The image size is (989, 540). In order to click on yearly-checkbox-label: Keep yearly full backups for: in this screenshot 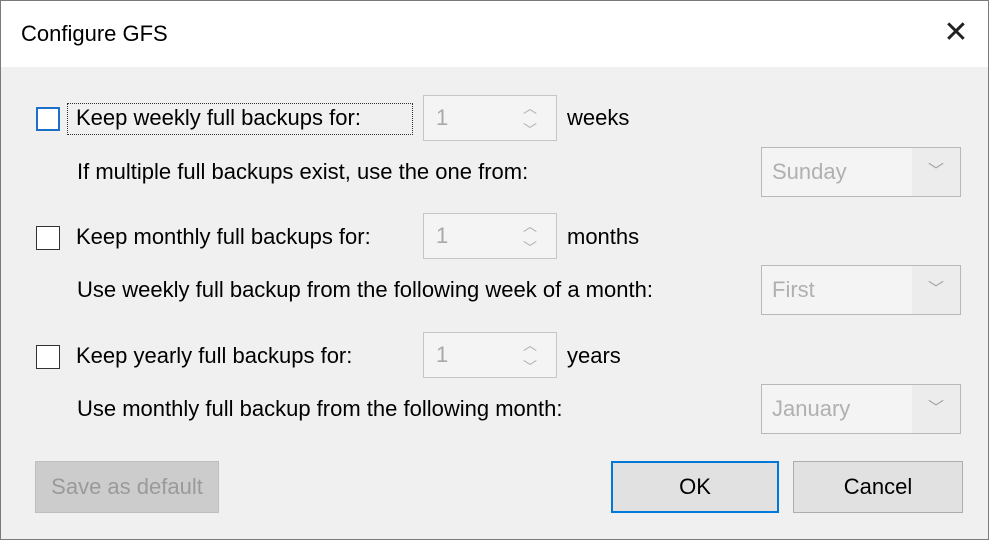, I will do `click(214, 356)`.